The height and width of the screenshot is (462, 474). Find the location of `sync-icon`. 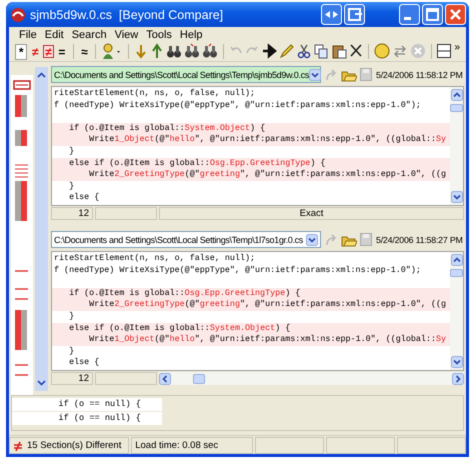

sync-icon is located at coordinates (331, 14).